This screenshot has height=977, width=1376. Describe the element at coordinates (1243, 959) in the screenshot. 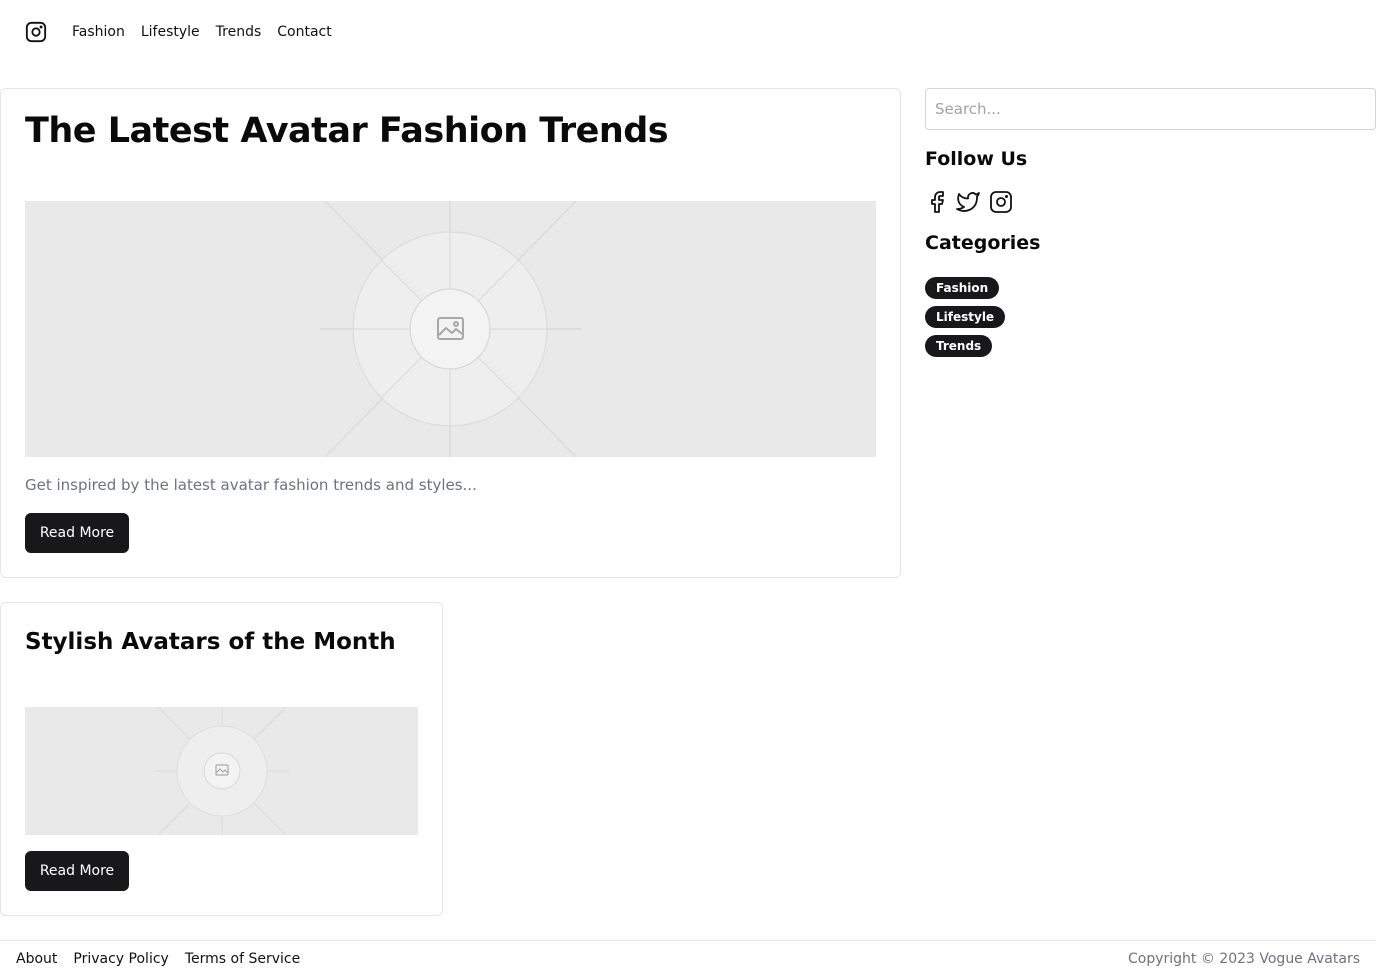

I see `copyright-text: Copyright © 2023 Vogue Avatars` at that location.